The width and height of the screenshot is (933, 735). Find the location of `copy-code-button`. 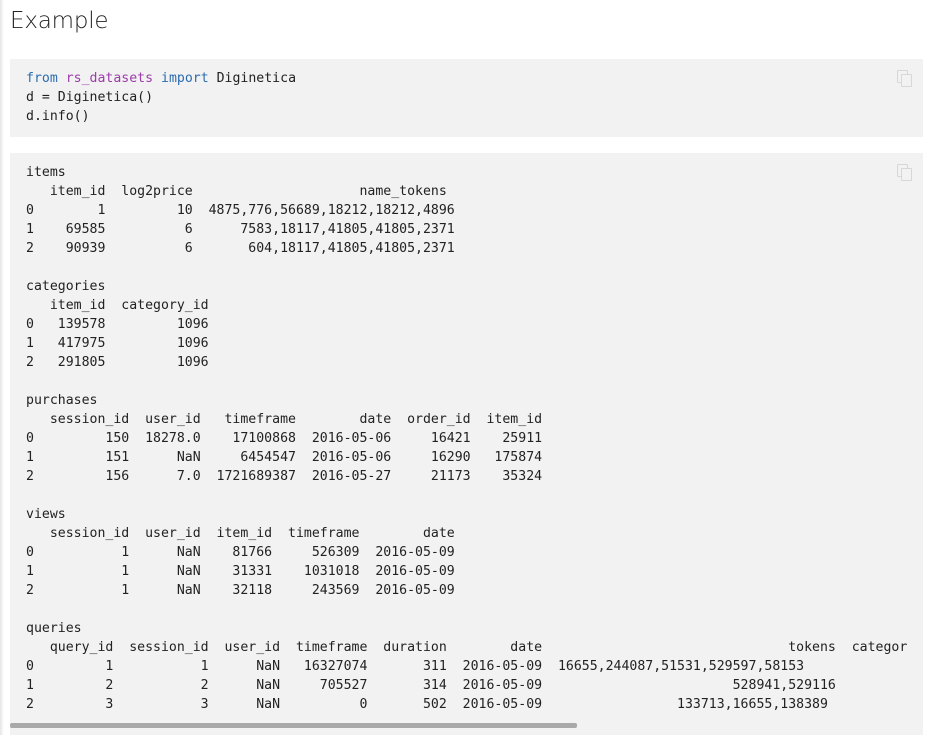

copy-code-button is located at coordinates (904, 78).